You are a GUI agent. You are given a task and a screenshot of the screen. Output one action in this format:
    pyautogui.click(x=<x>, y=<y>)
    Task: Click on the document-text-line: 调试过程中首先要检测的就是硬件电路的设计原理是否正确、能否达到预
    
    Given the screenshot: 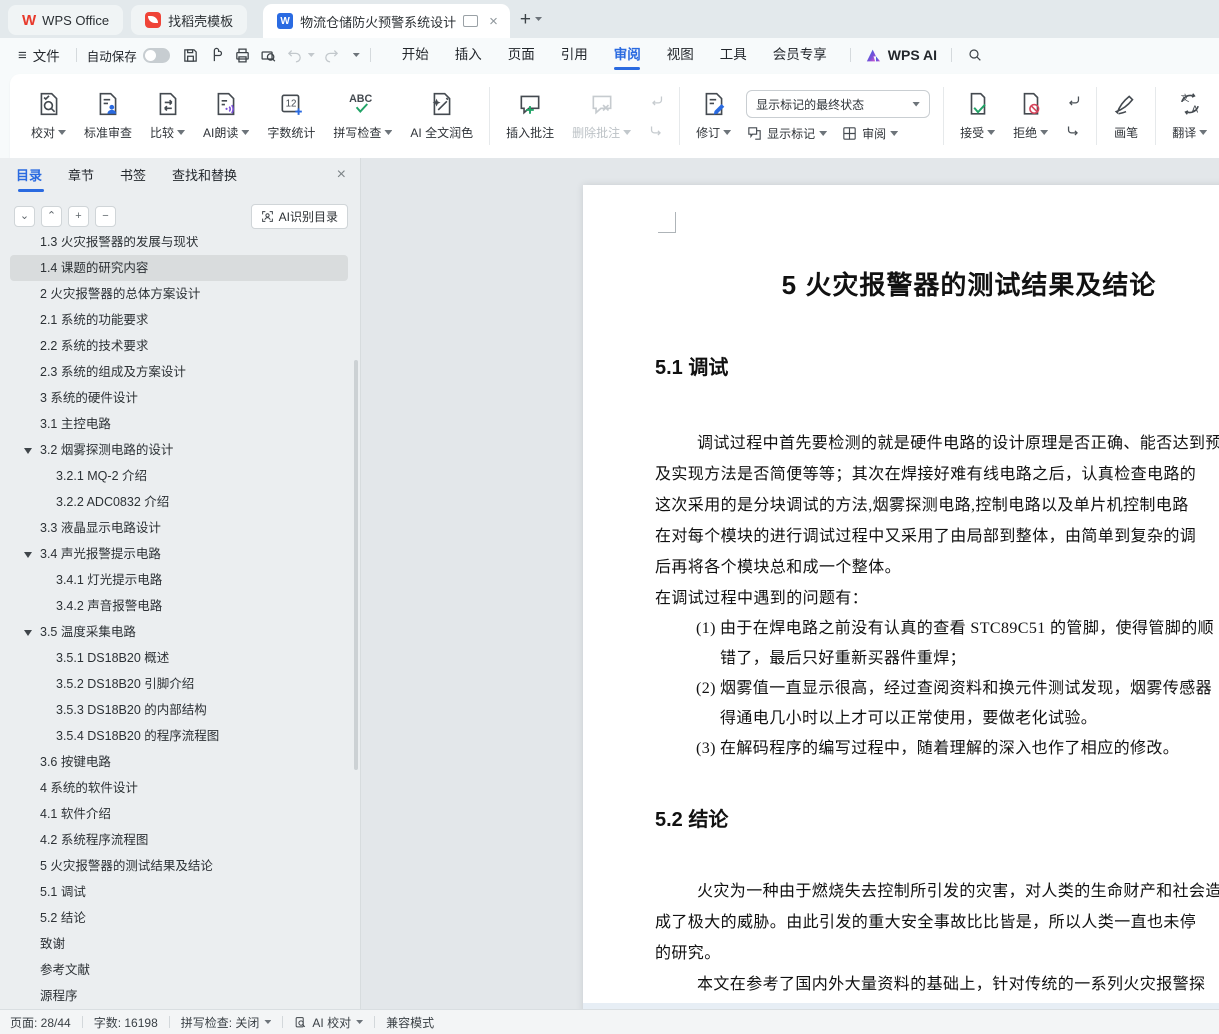 What is the action you would take?
    pyautogui.click(x=958, y=443)
    